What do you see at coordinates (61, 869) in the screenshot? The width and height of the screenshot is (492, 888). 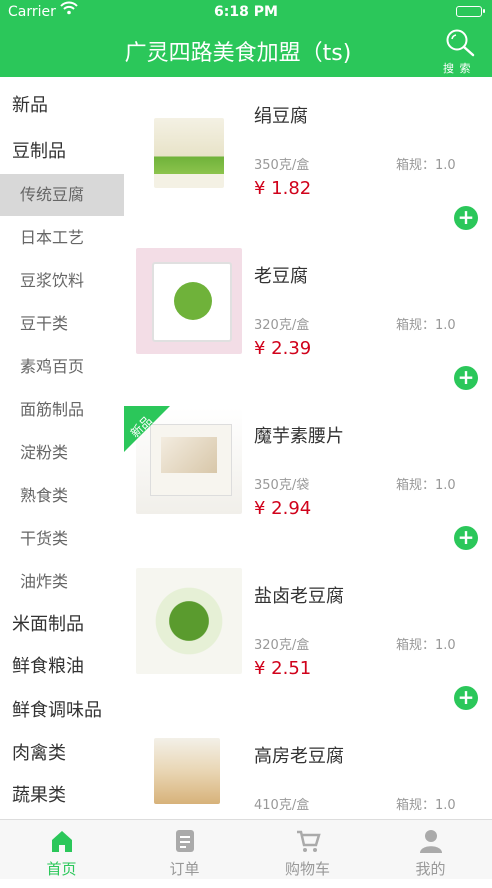 I see `tab-label: 首页` at bounding box center [61, 869].